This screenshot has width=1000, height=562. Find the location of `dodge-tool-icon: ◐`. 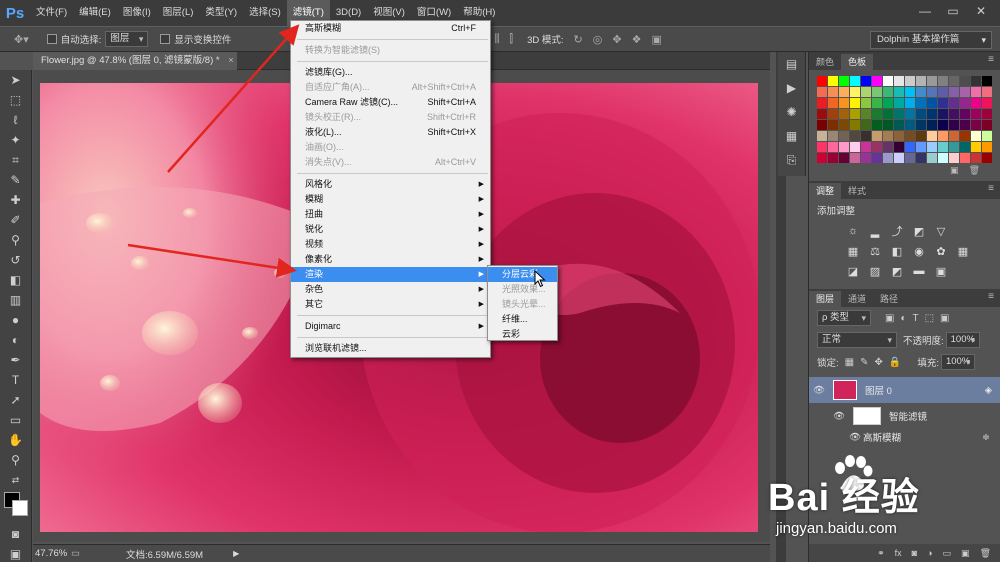

dodge-tool-icon: ◐ is located at coordinates (15, 340).